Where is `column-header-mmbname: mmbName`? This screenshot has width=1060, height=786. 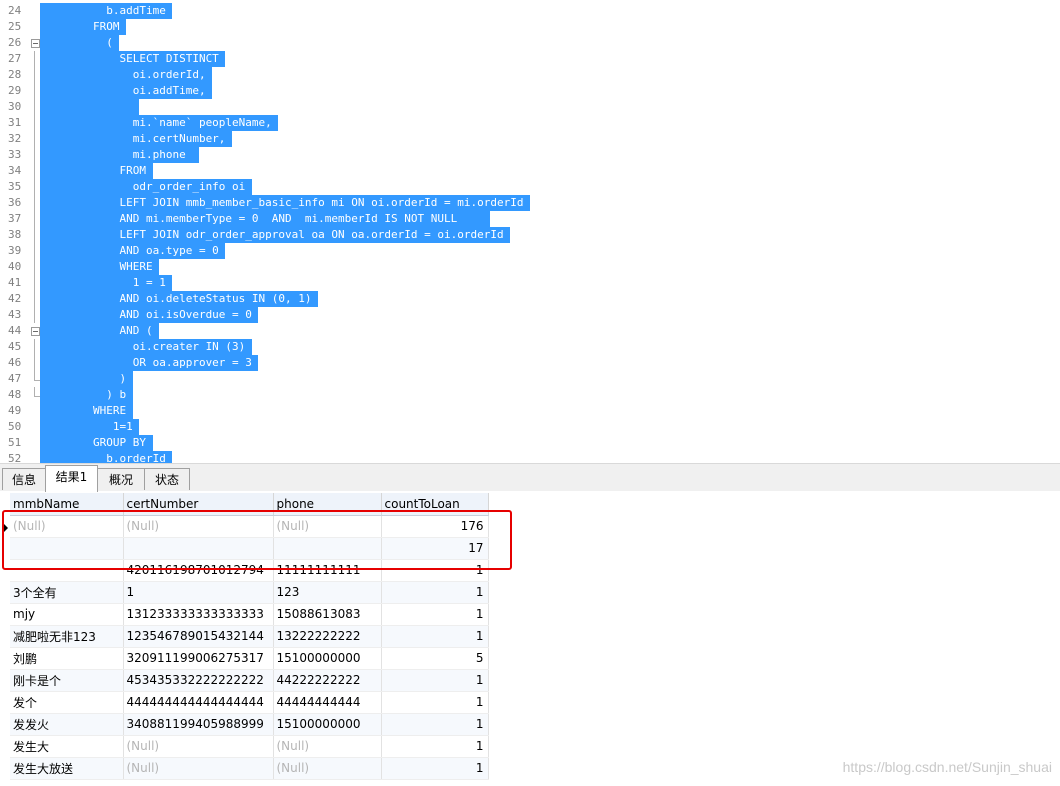 column-header-mmbname: mmbName is located at coordinates (67, 504).